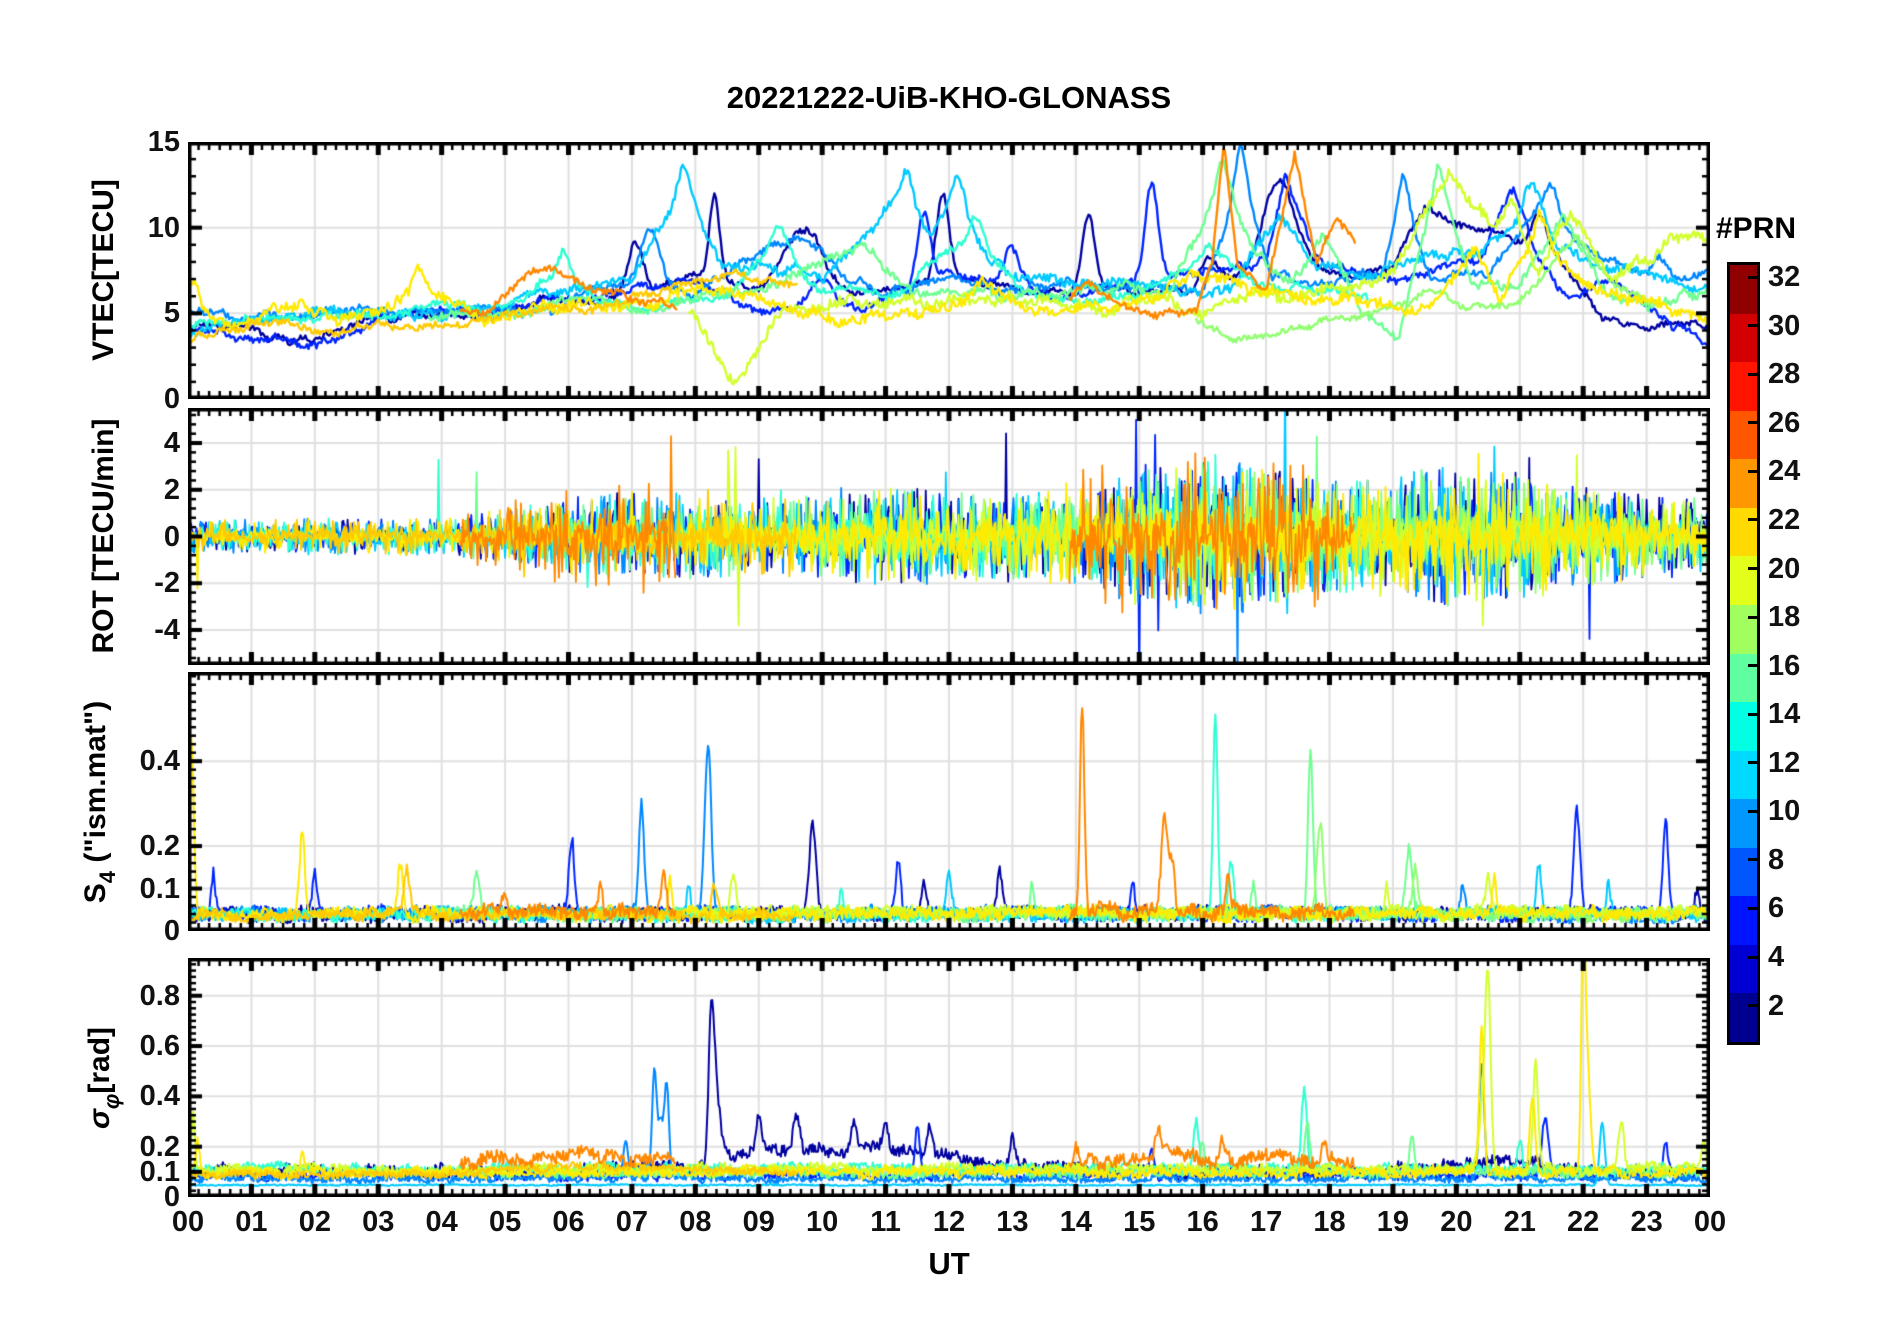 The width and height of the screenshot is (1902, 1330). I want to click on y-axis-label-rot: ROT [TECU/min], so click(104, 536).